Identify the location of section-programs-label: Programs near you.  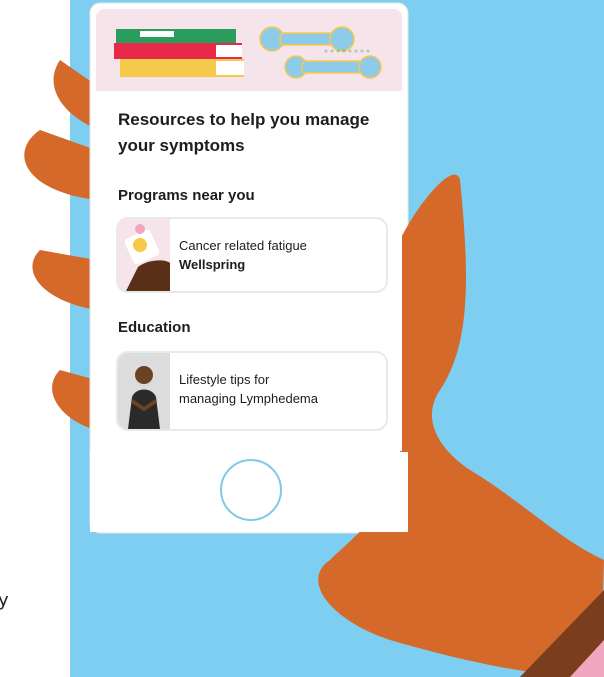
(186, 195).